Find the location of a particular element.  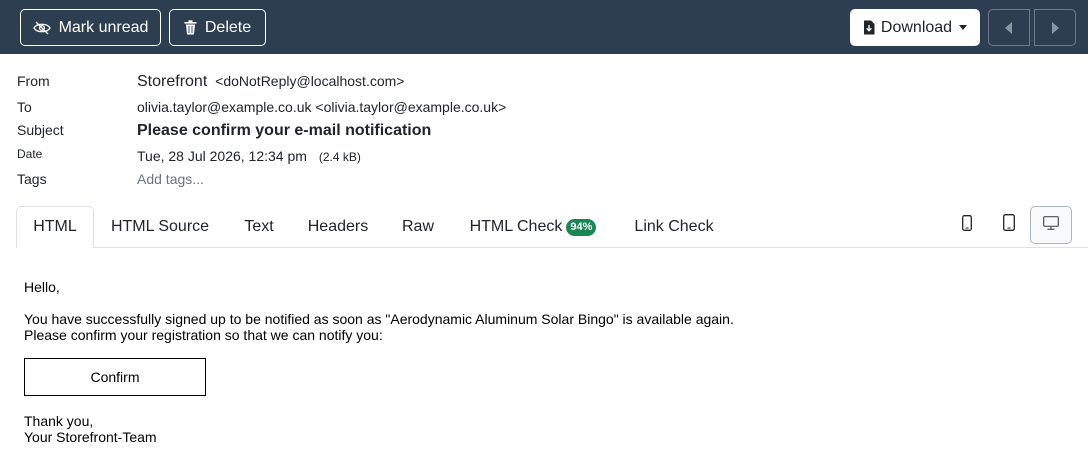

tab-raw-label: Raw is located at coordinates (417, 226).